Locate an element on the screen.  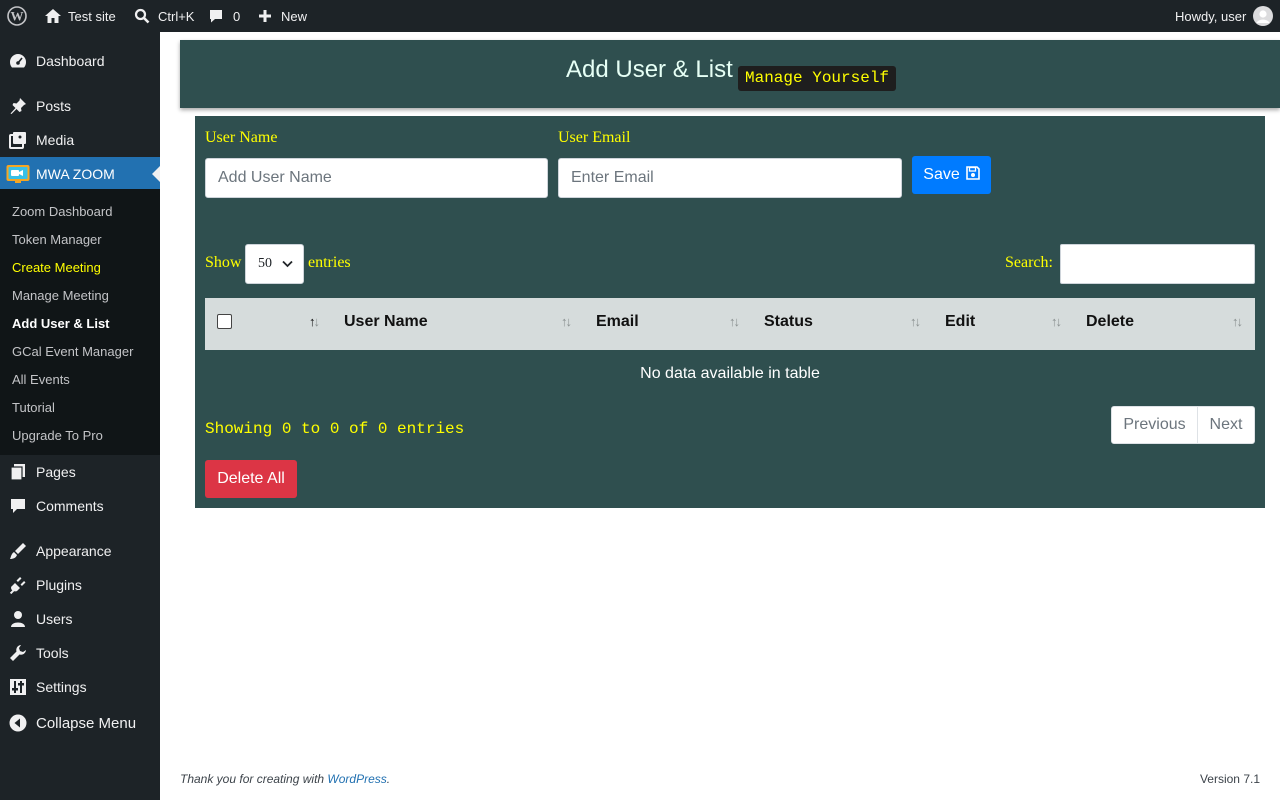
submenu-manage-meeting: Manage Meeting is located at coordinates (60, 295).